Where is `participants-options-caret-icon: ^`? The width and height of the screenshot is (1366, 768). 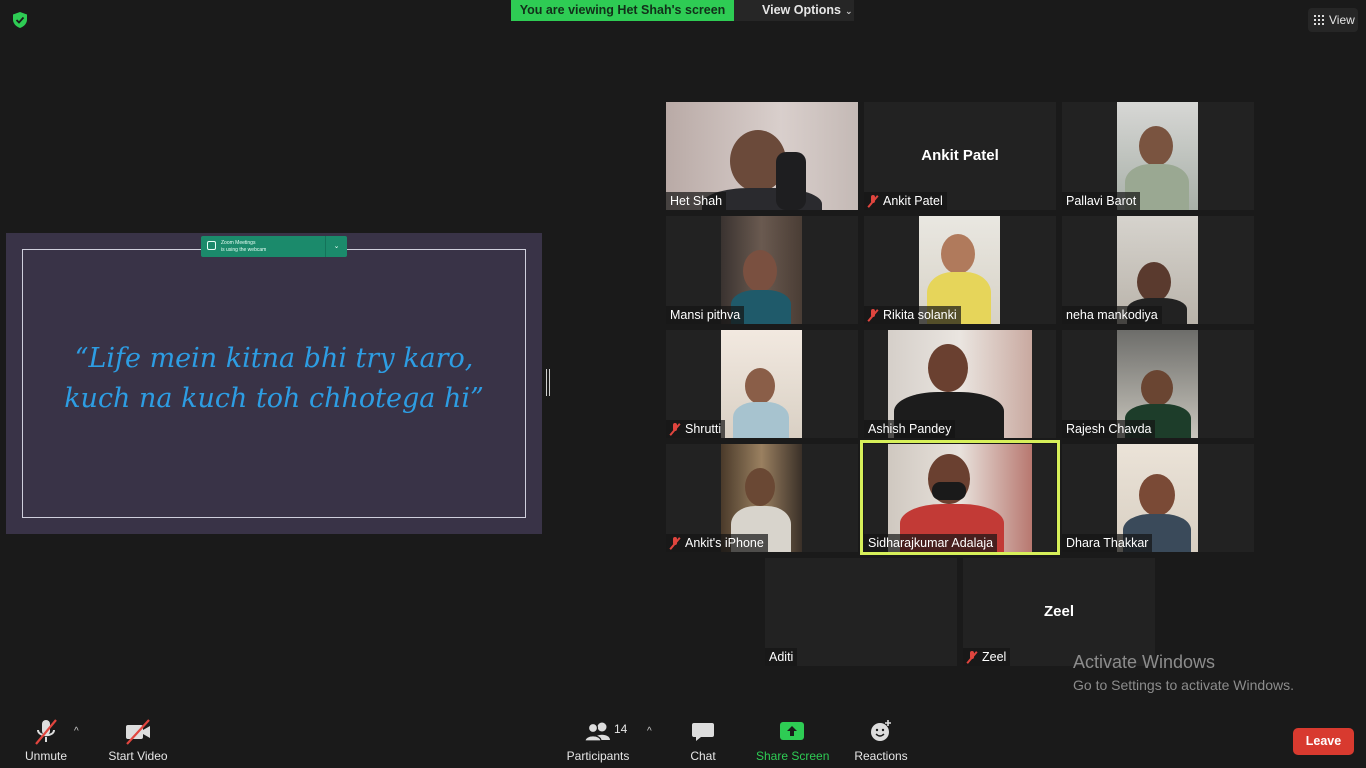 participants-options-caret-icon: ^ is located at coordinates (649, 731).